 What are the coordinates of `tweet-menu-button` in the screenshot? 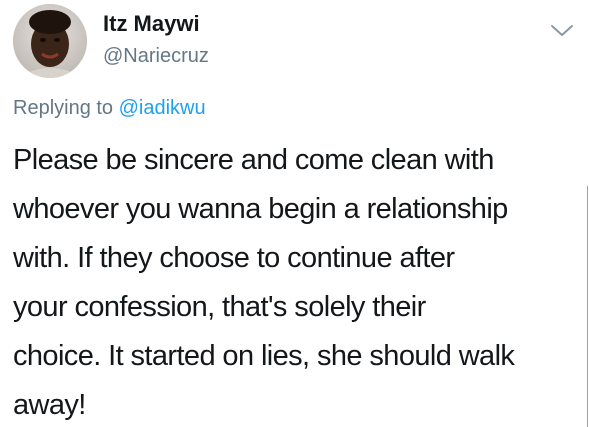 It's located at (562, 30).